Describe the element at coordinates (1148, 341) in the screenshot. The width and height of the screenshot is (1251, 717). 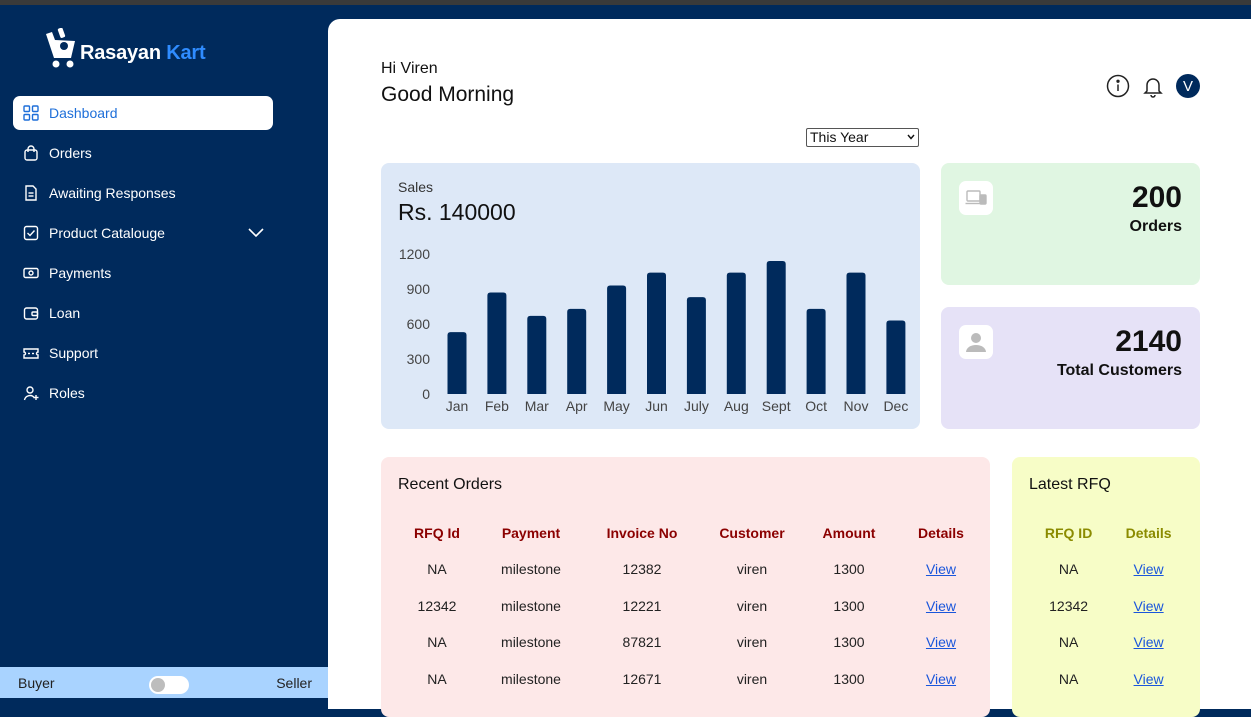
I see `customers-count: 2140` at that location.